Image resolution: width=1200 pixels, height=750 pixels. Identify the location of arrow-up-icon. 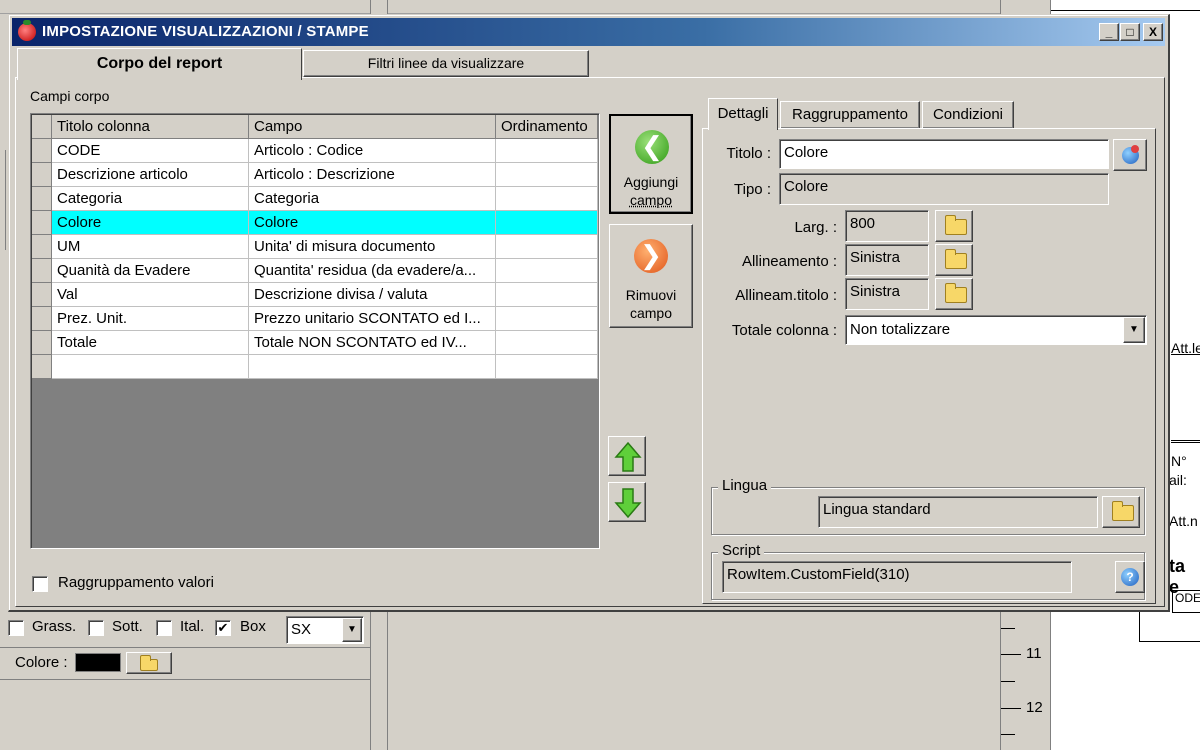
(628, 456).